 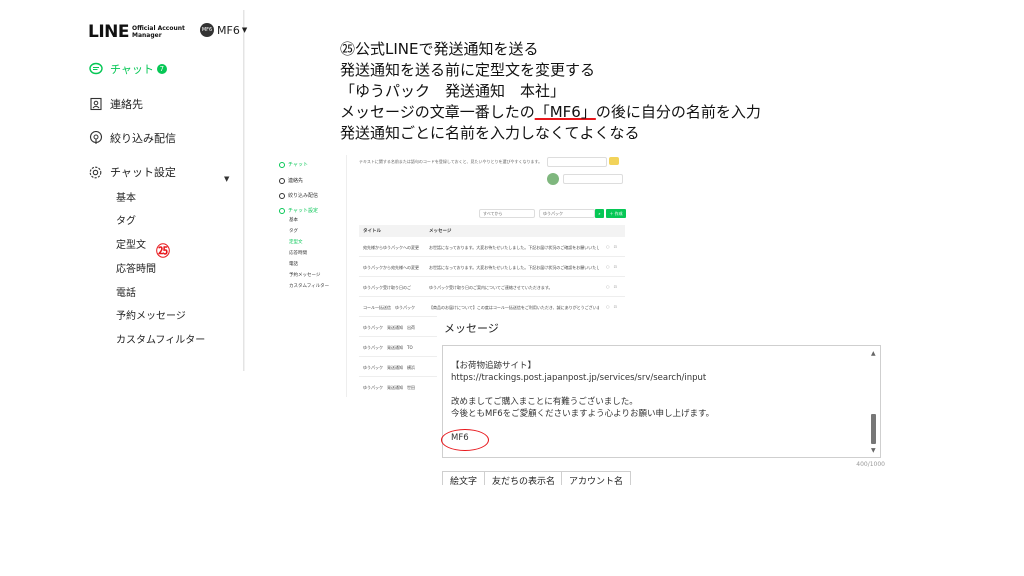 I want to click on mini-filter-value: すべてから, so click(x=493, y=213).